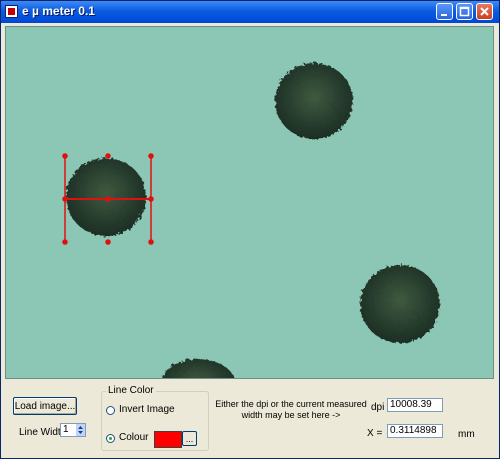  What do you see at coordinates (375, 433) in the screenshot?
I see `x-label: X =` at bounding box center [375, 433].